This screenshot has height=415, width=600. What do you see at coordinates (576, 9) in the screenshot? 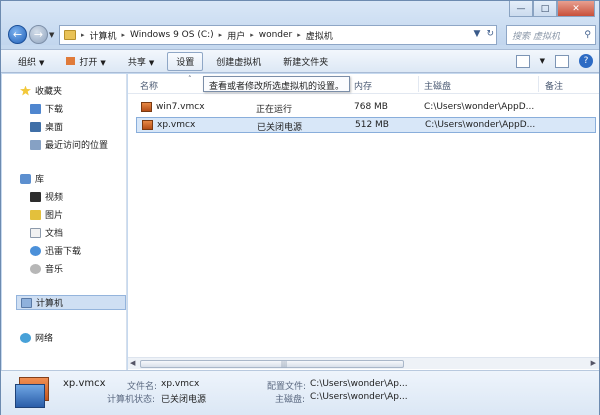
I see `close-button: ✕` at bounding box center [576, 9].